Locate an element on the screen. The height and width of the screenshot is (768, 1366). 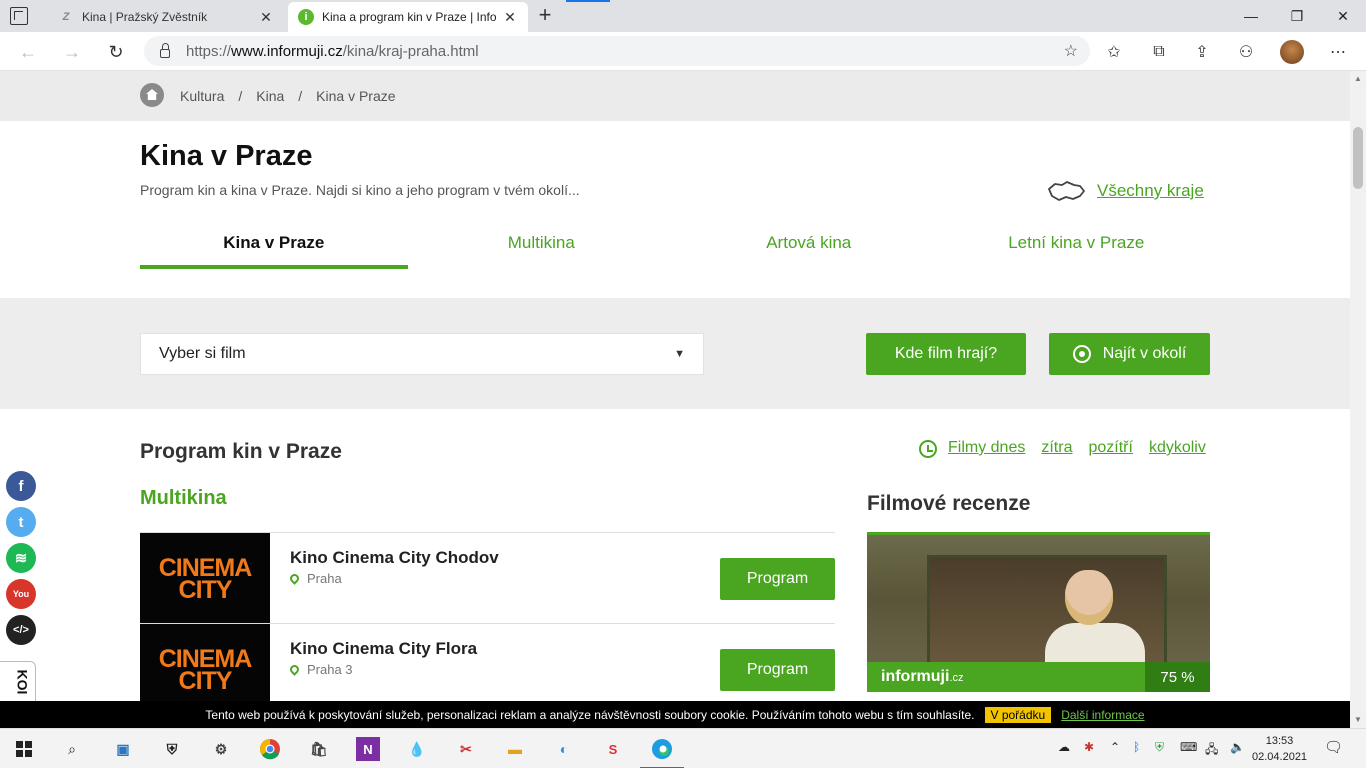
all-regions-link: Všechny kraje is located at coordinates (1150, 191).